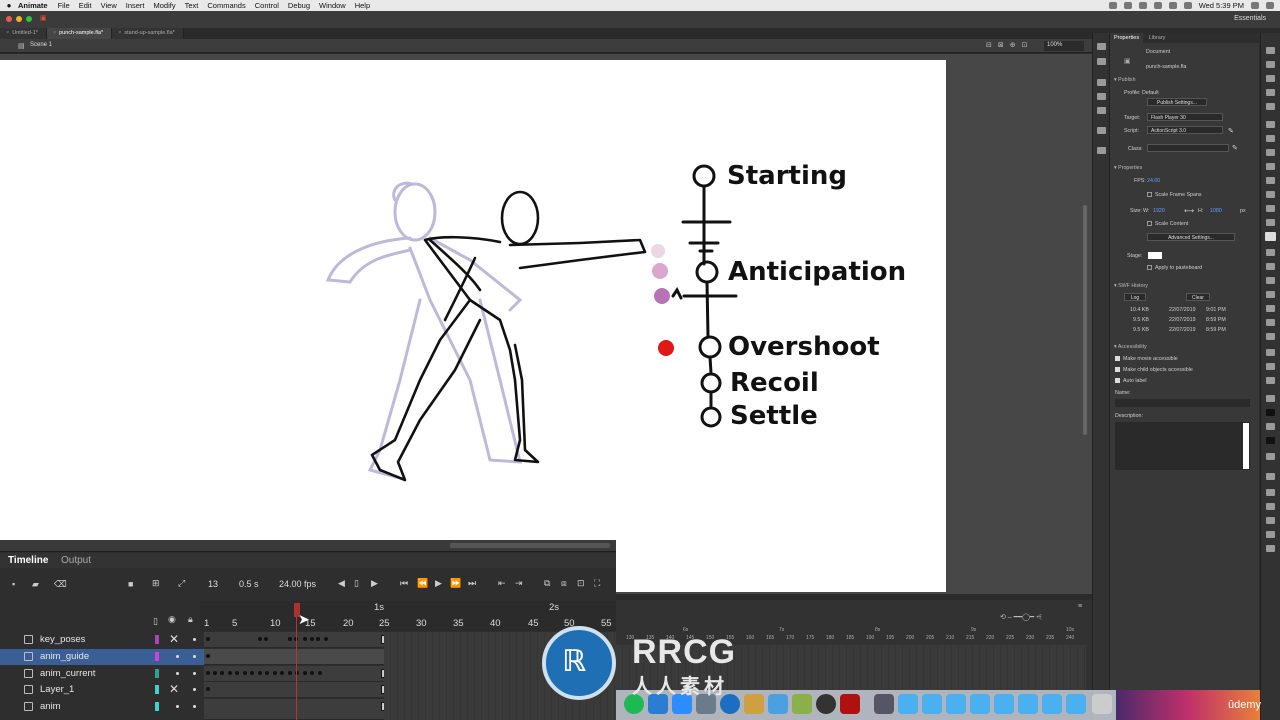 The image size is (1280, 720). What do you see at coordinates (181, 583) in the screenshot?
I see `graph-icon: ⤢` at bounding box center [181, 583].